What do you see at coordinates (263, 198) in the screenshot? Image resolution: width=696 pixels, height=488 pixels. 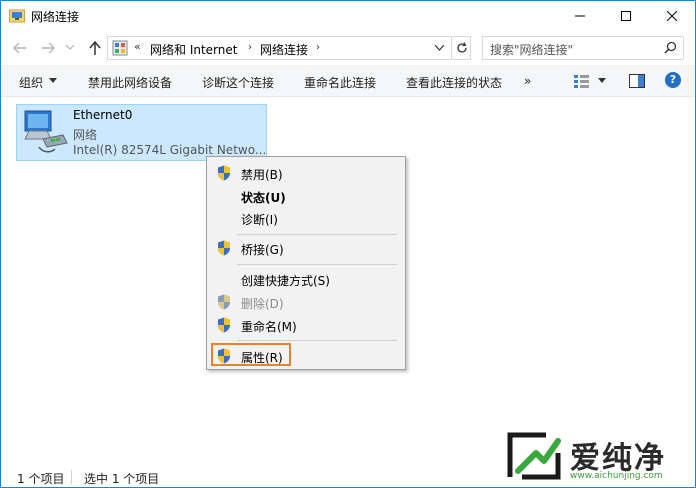 I see `menu-item-label: 状态(U)` at bounding box center [263, 198].